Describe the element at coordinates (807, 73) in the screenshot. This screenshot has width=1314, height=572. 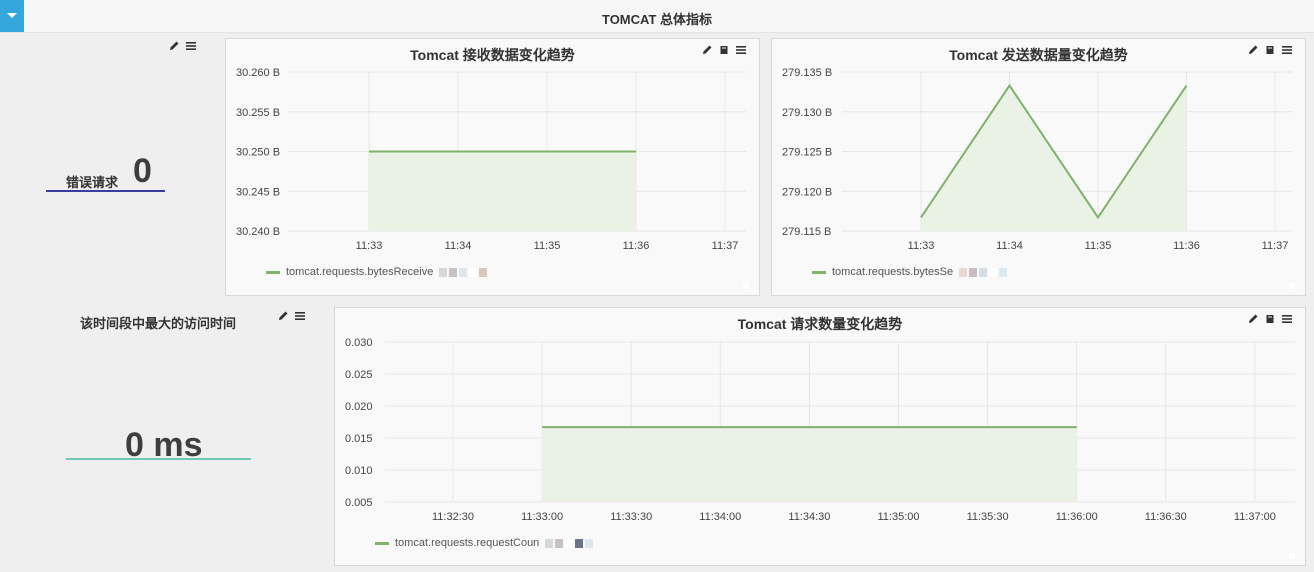
I see `y-tick-label: 279.135 B` at that location.